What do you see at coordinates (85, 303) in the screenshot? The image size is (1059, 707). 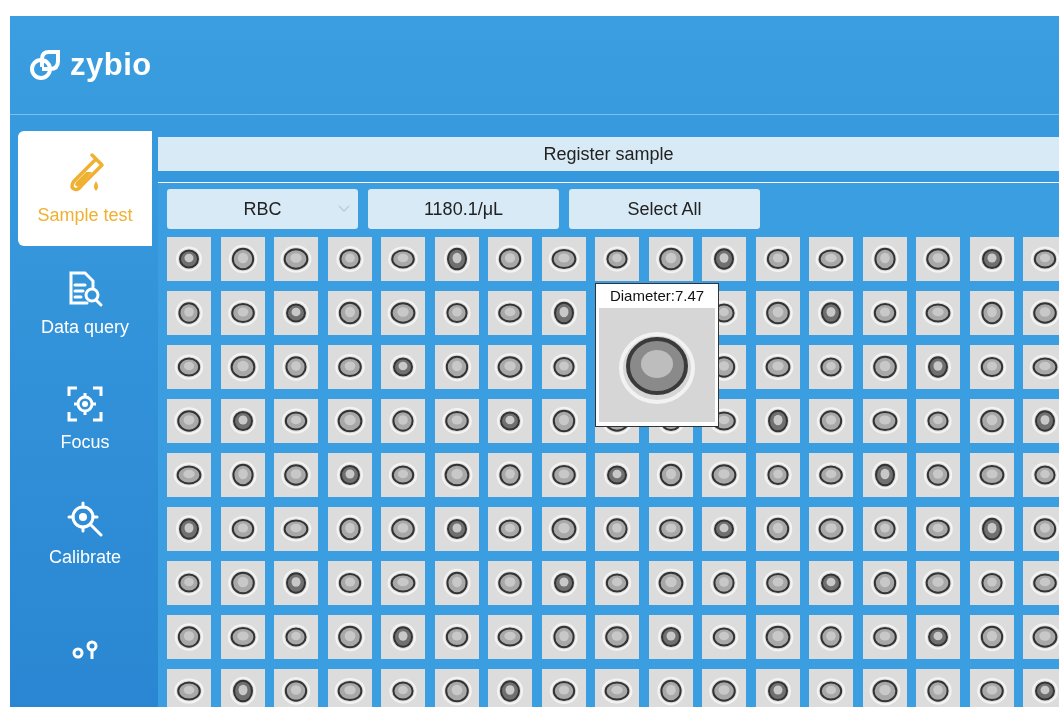 I see `sidebar-item: Data query` at bounding box center [85, 303].